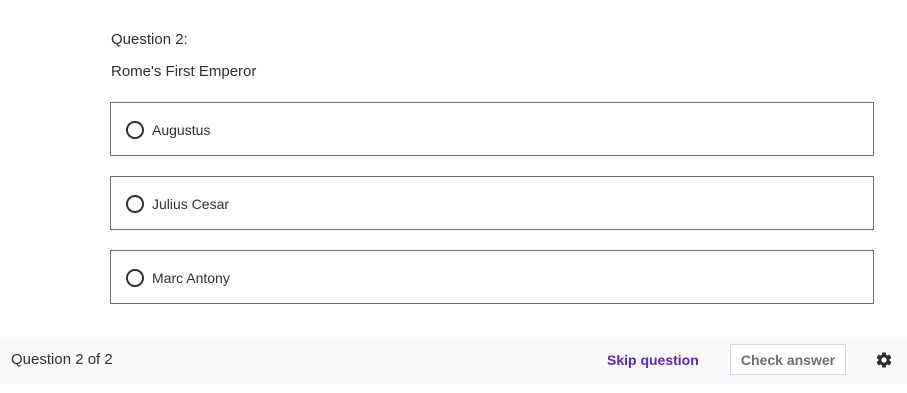  What do you see at coordinates (191, 278) in the screenshot?
I see `answer-option-label: Marc Antony` at bounding box center [191, 278].